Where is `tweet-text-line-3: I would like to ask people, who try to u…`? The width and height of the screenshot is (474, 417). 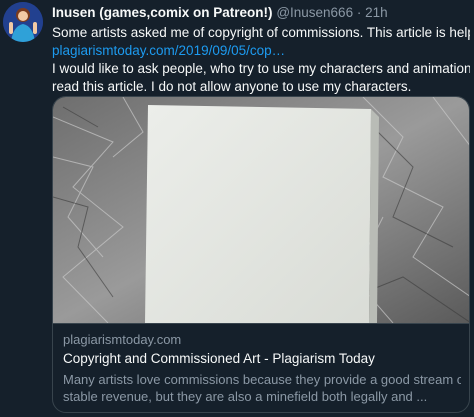 tweet-text-line-3: I would like to ask people, who try to u… is located at coordinates (261, 68).